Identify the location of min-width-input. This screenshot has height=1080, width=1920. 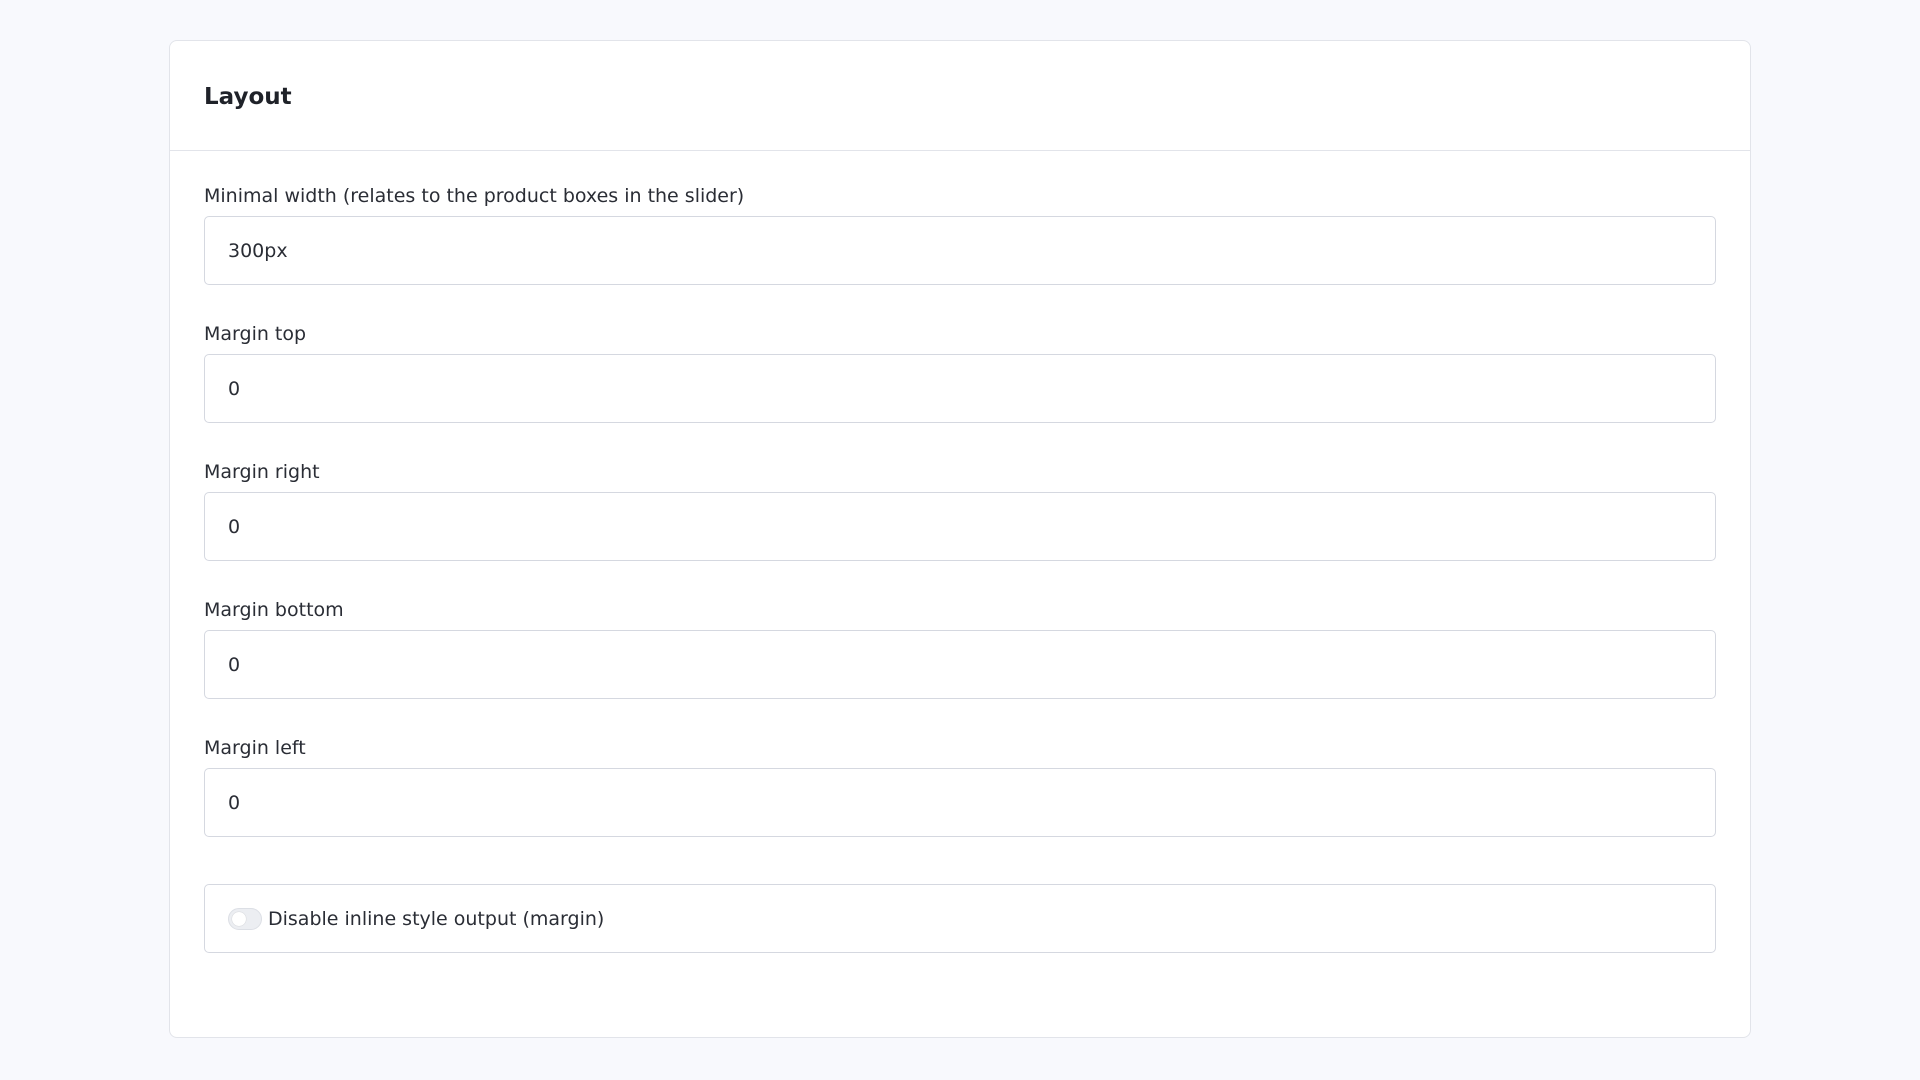
(960, 250).